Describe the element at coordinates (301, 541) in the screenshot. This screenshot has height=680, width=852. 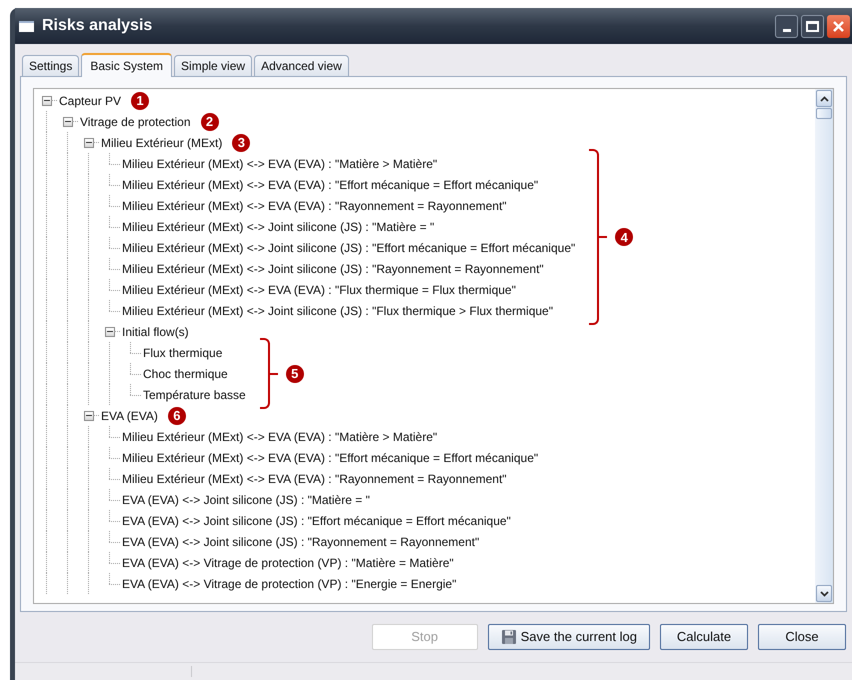
I see `tree-item: EVA (EVA) <-> Joint silicone (JS) : "Rayonnement = Rayonnement"` at that location.